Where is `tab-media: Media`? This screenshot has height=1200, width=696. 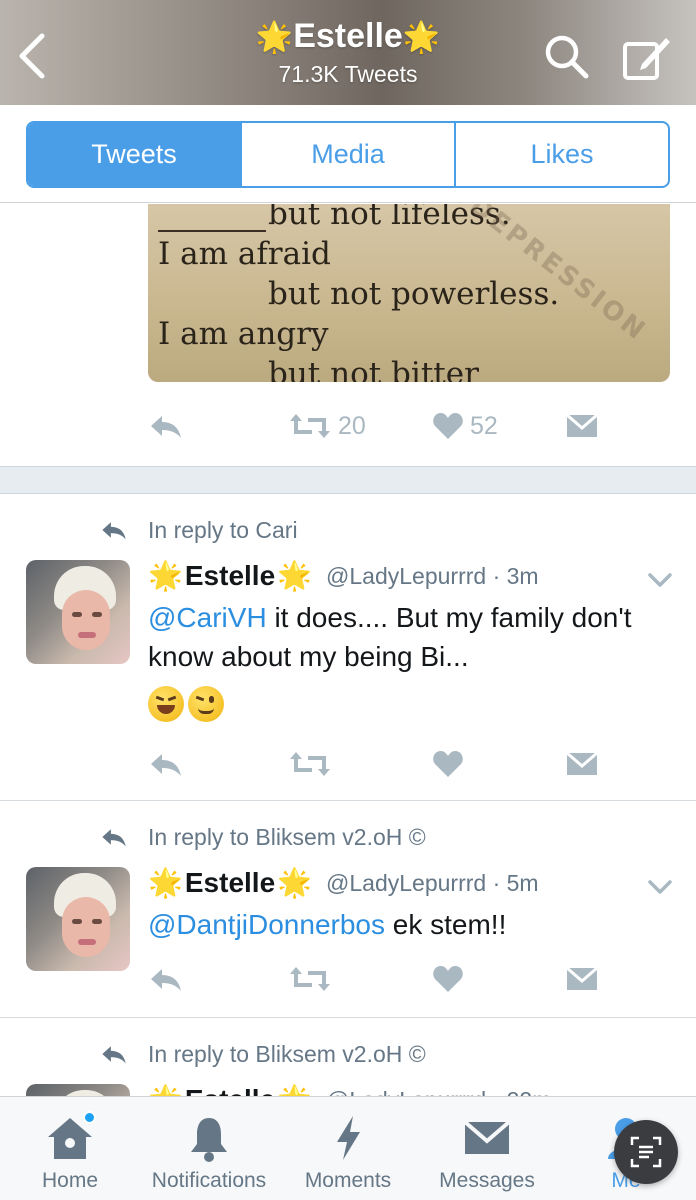
tab-media: Media is located at coordinates (349, 154).